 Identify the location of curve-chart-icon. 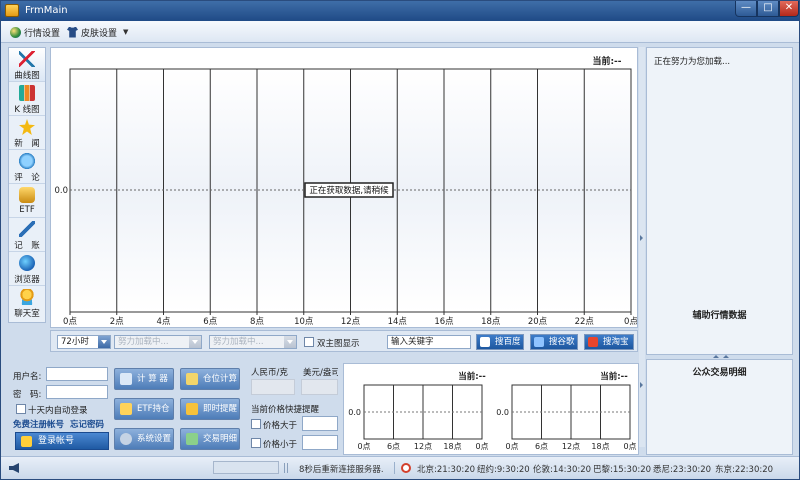
(27, 59).